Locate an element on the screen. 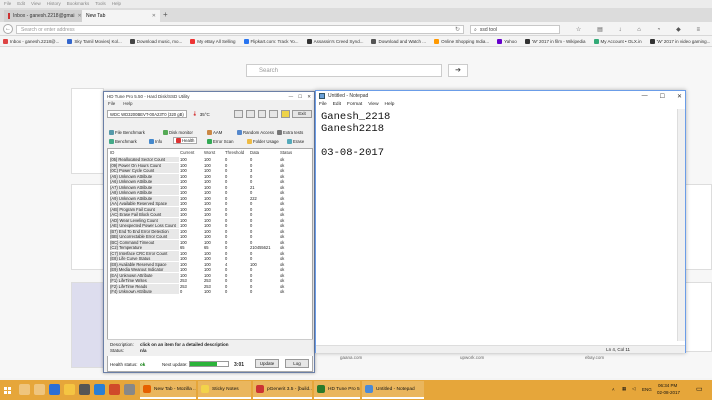 The height and width of the screenshot is (400, 712). network-icon: ▦ is located at coordinates (624, 389).